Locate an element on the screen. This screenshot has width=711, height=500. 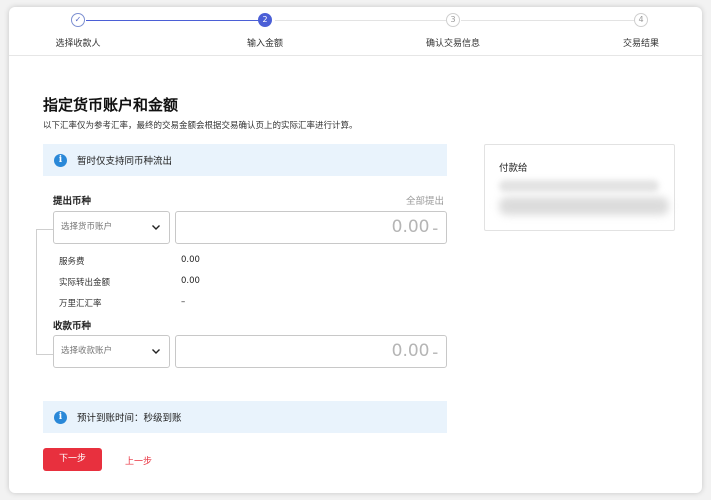
next-step-button: 下一步 is located at coordinates (72, 459).